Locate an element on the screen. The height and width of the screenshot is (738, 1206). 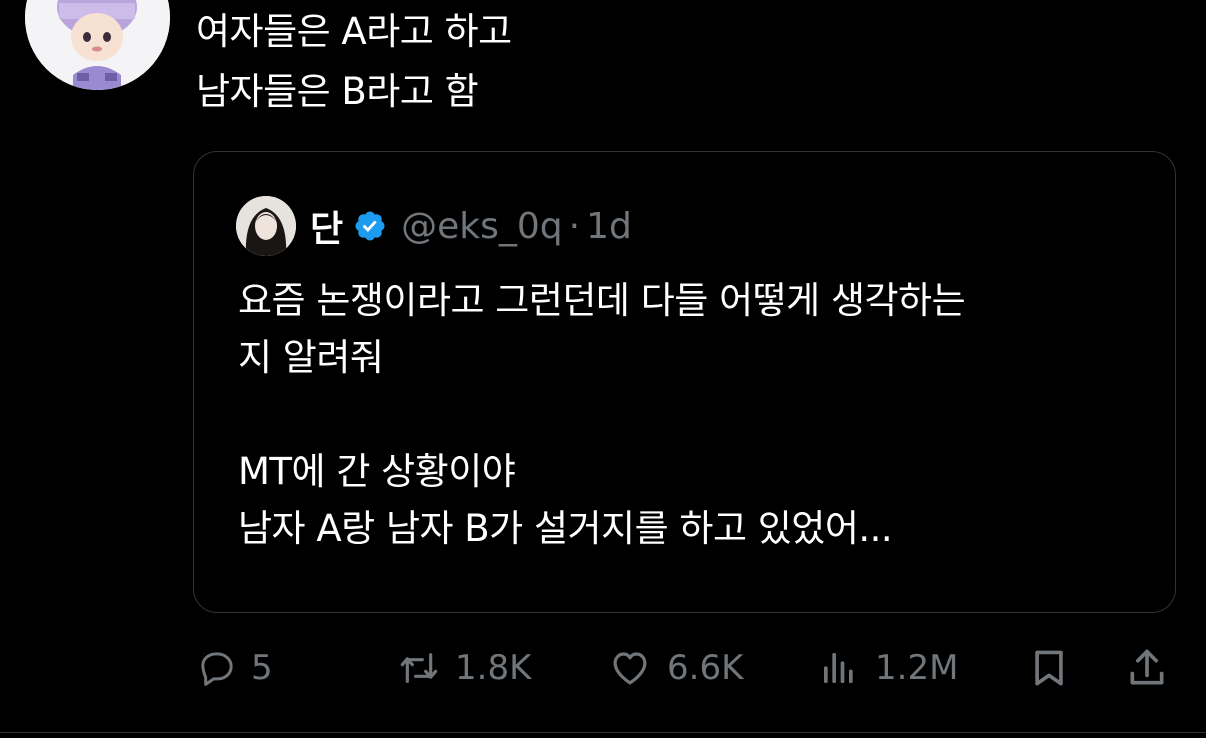
views-count: 1.2M is located at coordinates (917, 668).